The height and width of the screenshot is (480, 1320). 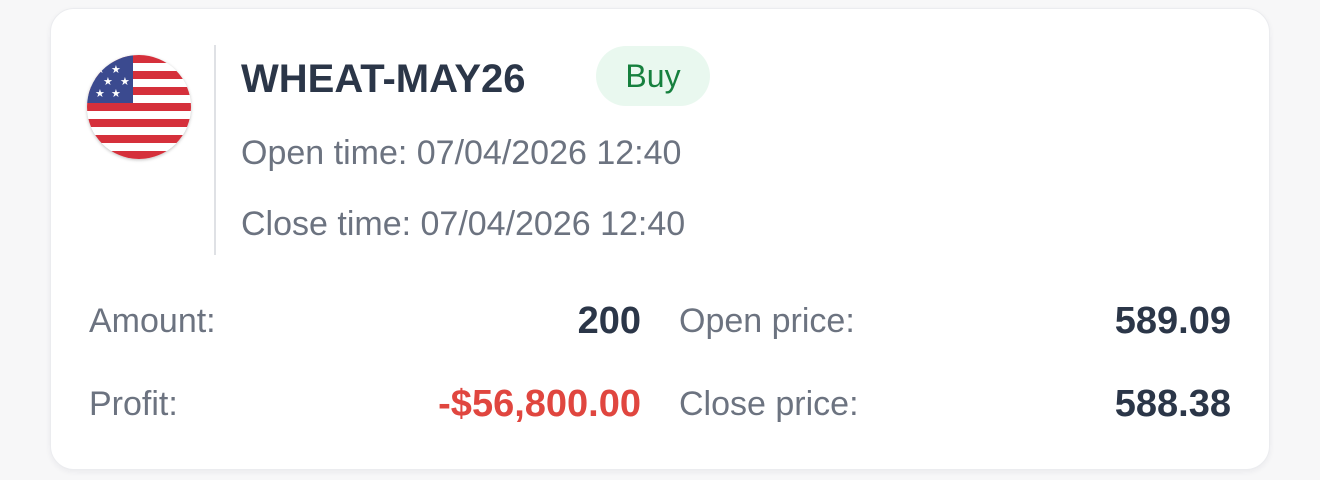 I want to click on close-time: Close time: 07/04/2026 12:40, so click(x=463, y=224).